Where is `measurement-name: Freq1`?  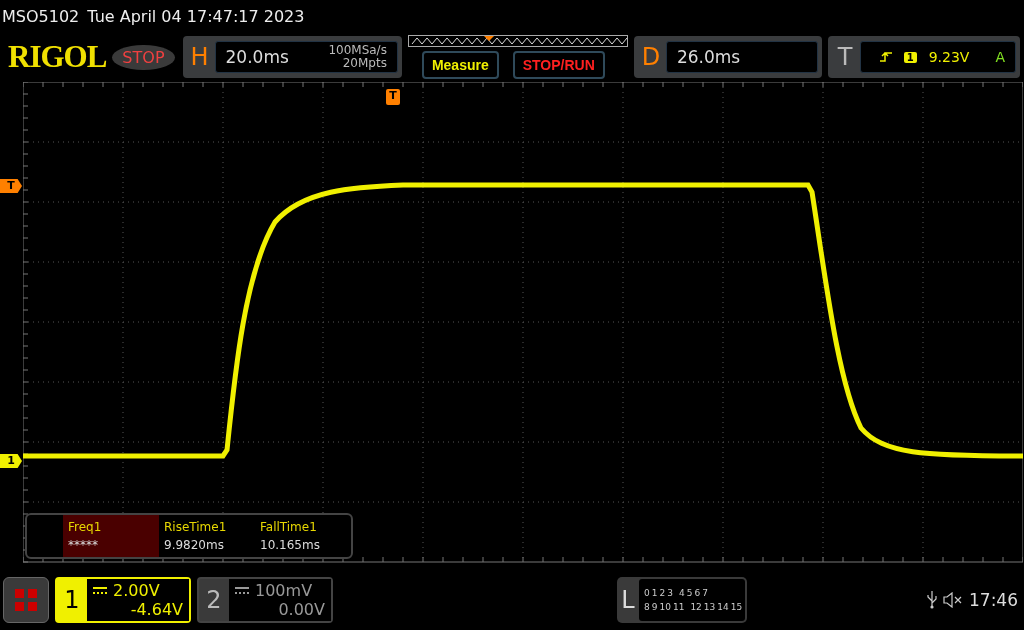 measurement-name: Freq1 is located at coordinates (85, 527).